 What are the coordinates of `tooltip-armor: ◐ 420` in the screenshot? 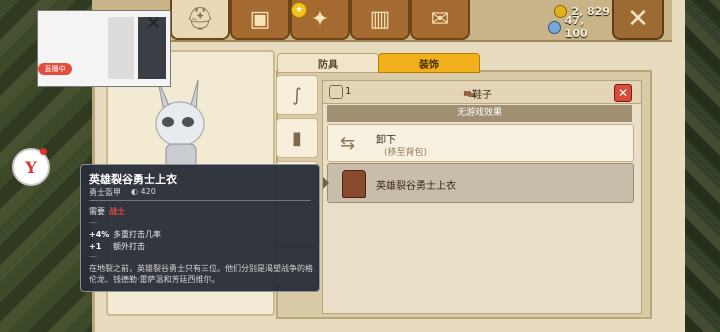 It's located at (143, 191).